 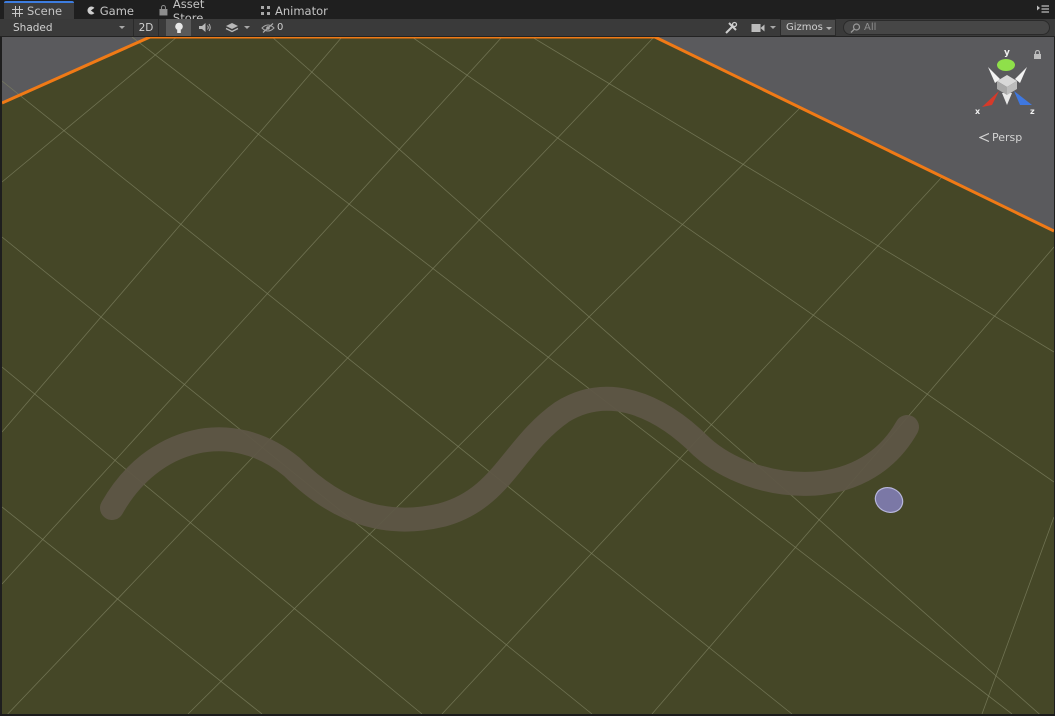 What do you see at coordinates (1007, 137) in the screenshot?
I see `projection-label: Persp` at bounding box center [1007, 137].